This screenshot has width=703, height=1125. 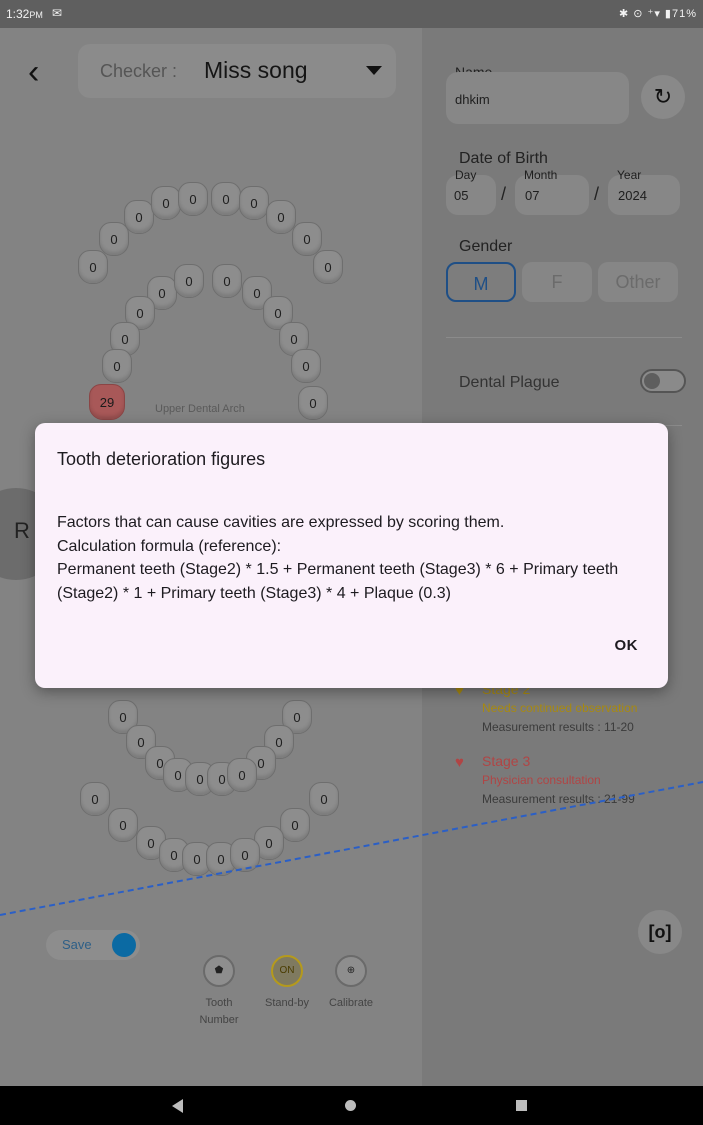 I want to click on checker-dropdown: Checker : Miss song, so click(x=237, y=71).